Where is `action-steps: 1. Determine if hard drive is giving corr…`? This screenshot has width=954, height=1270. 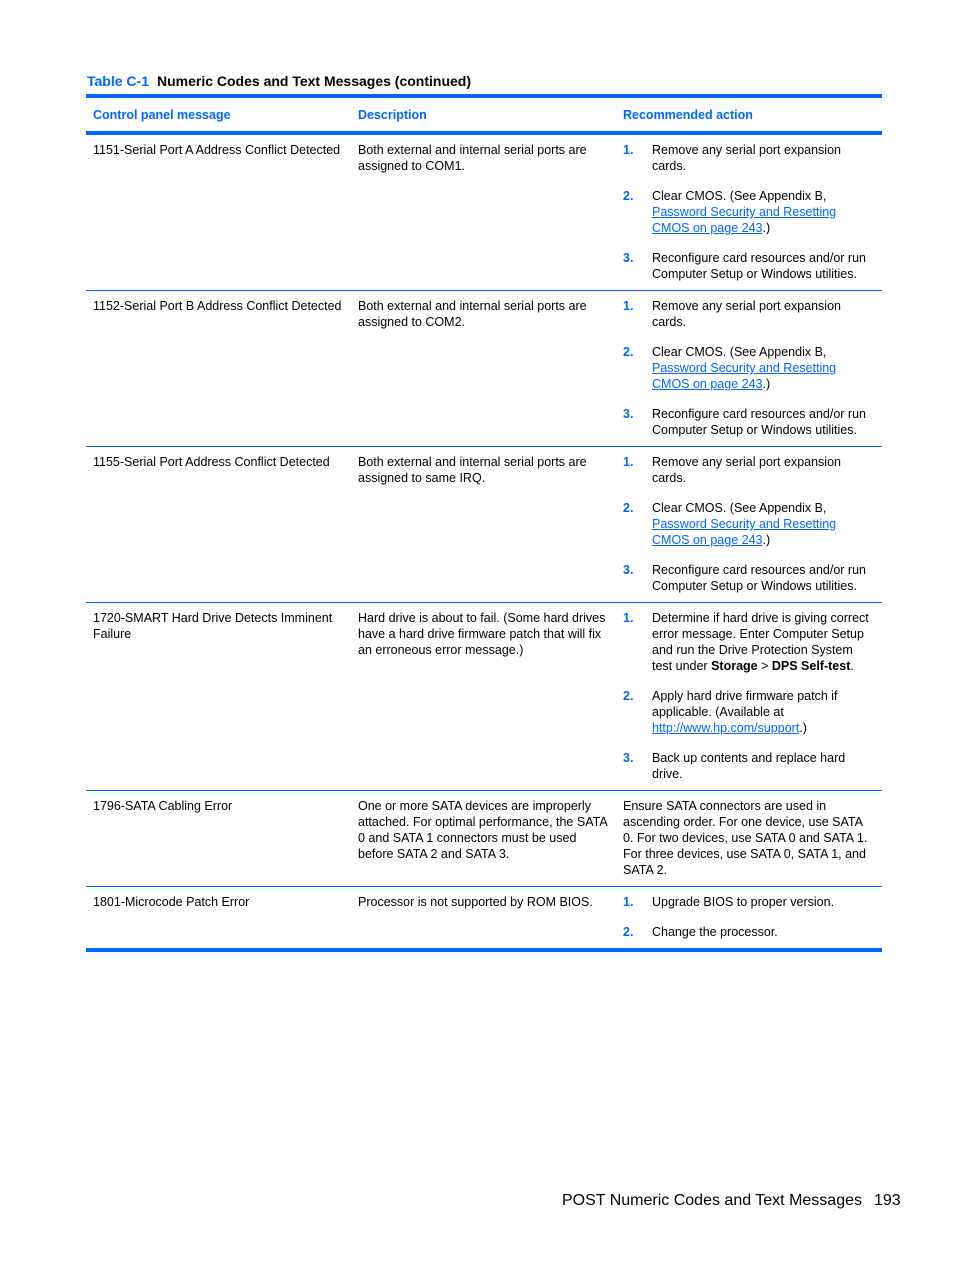
action-steps: 1. Determine if hard drive is giving corr… is located at coordinates (749, 696).